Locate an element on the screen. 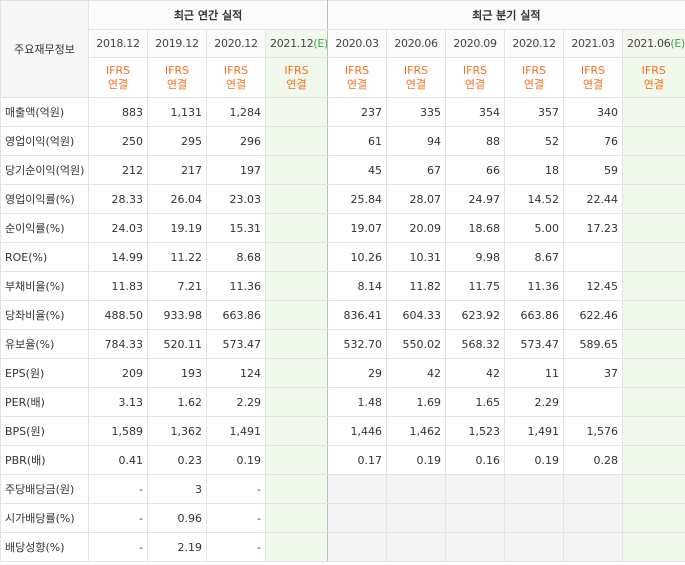 The height and width of the screenshot is (565, 685). annual-value: 11.36 is located at coordinates (236, 286).